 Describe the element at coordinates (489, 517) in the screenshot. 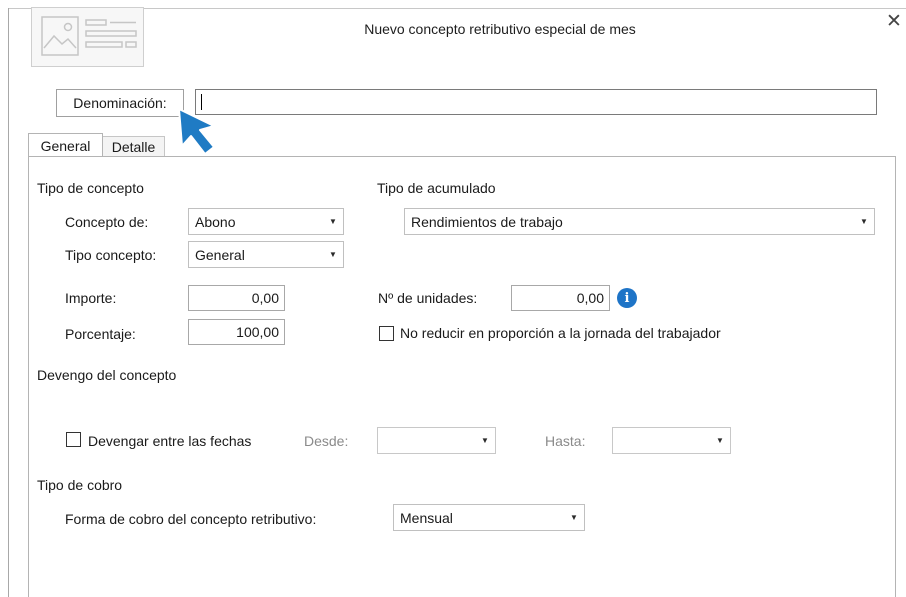

I see `forma-cobro-select: Mensual ▼` at that location.